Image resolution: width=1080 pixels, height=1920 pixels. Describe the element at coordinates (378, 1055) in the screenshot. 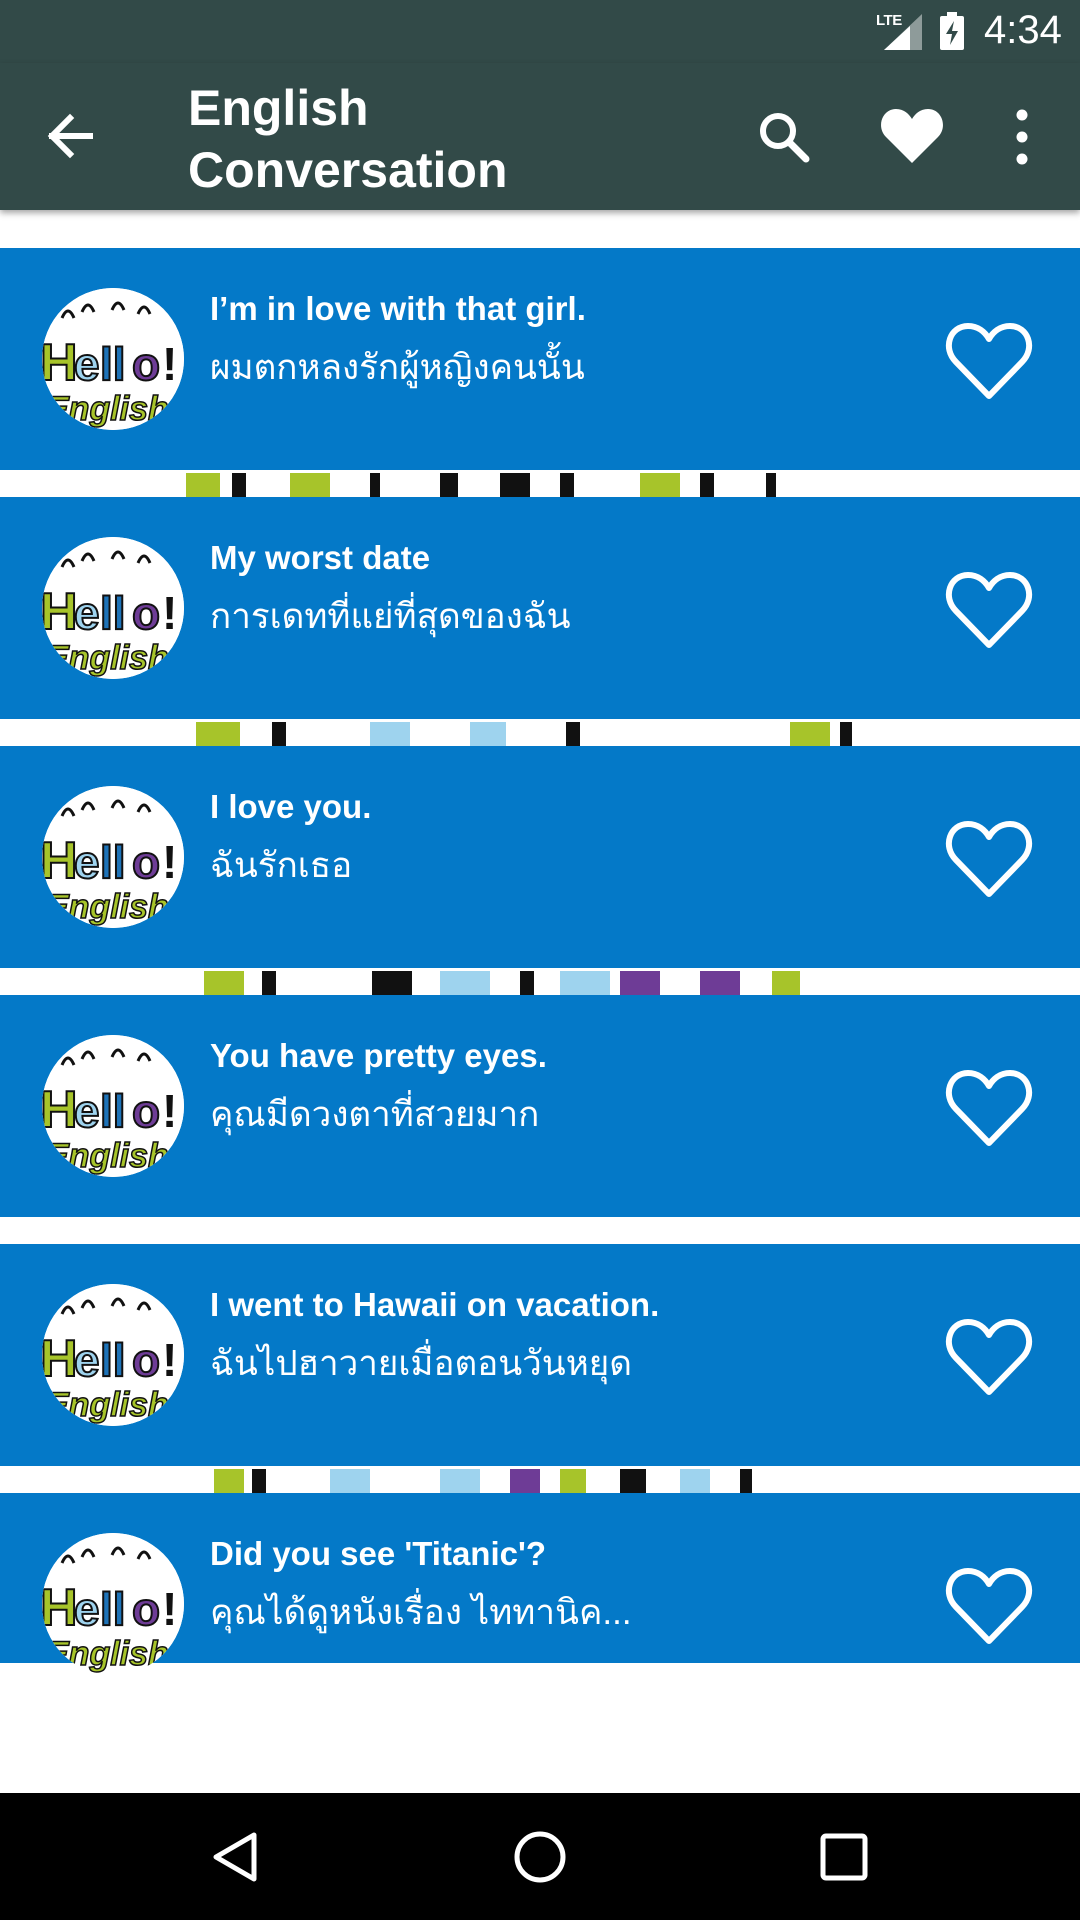

I see `phrase-english: You have pretty eyes.` at that location.